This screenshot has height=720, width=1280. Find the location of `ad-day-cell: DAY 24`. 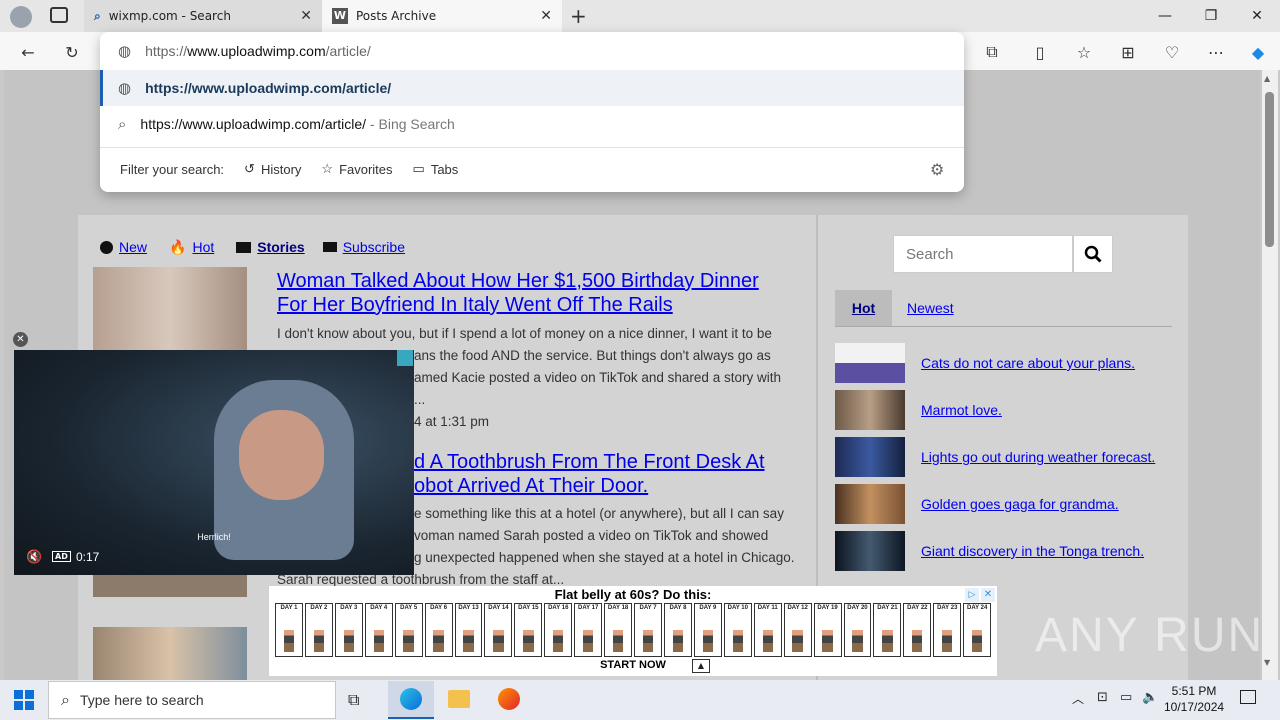

ad-day-cell: DAY 24 is located at coordinates (977, 630).